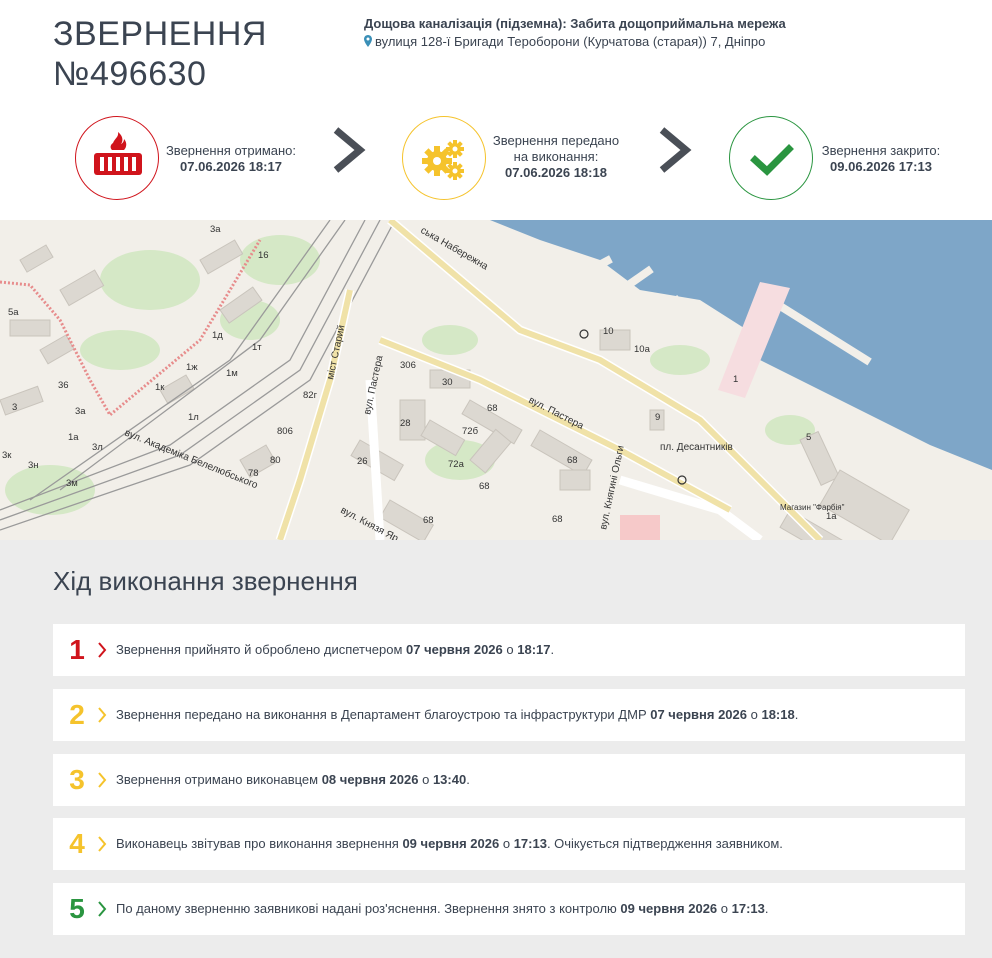 The image size is (992, 958). I want to click on svg-text: 72б, so click(470, 431).